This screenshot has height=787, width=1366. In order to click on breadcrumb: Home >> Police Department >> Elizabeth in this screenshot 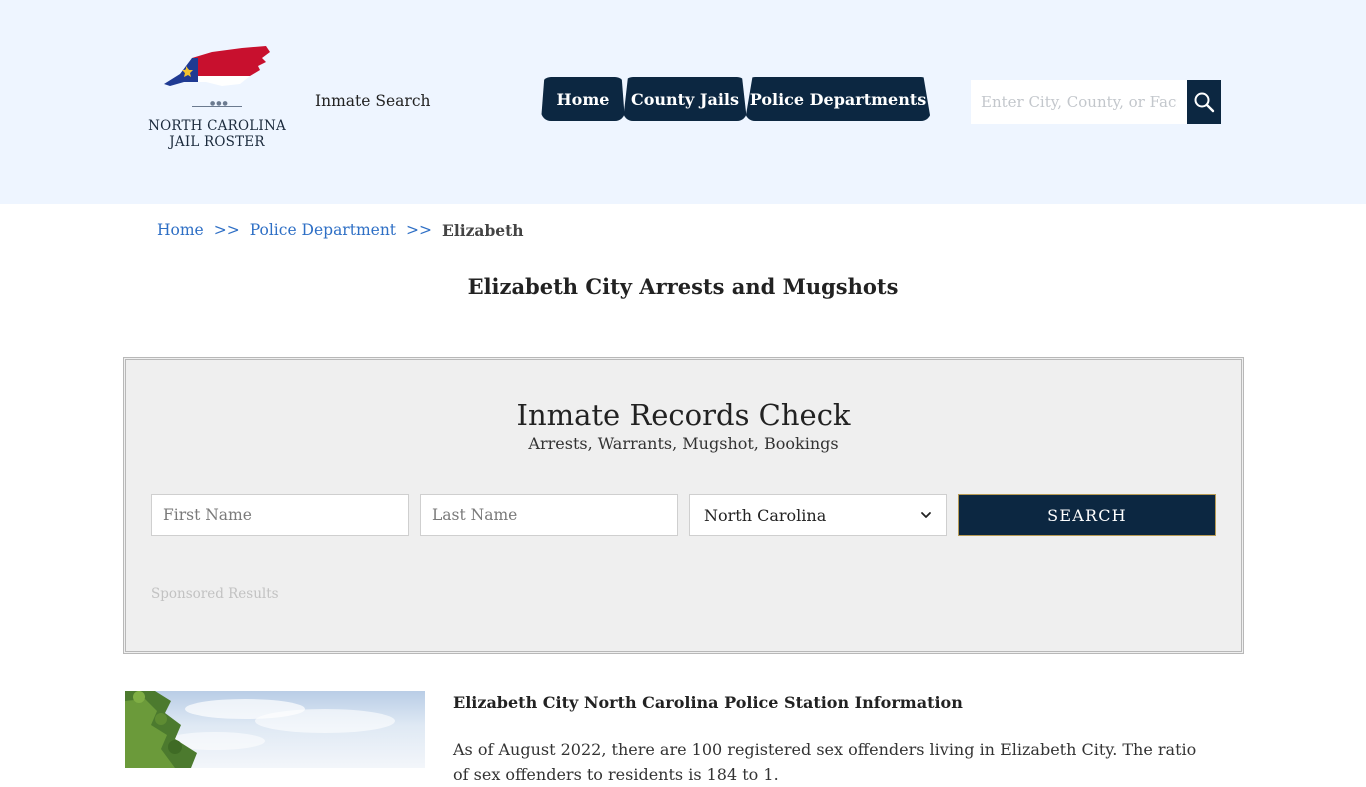, I will do `click(340, 230)`.